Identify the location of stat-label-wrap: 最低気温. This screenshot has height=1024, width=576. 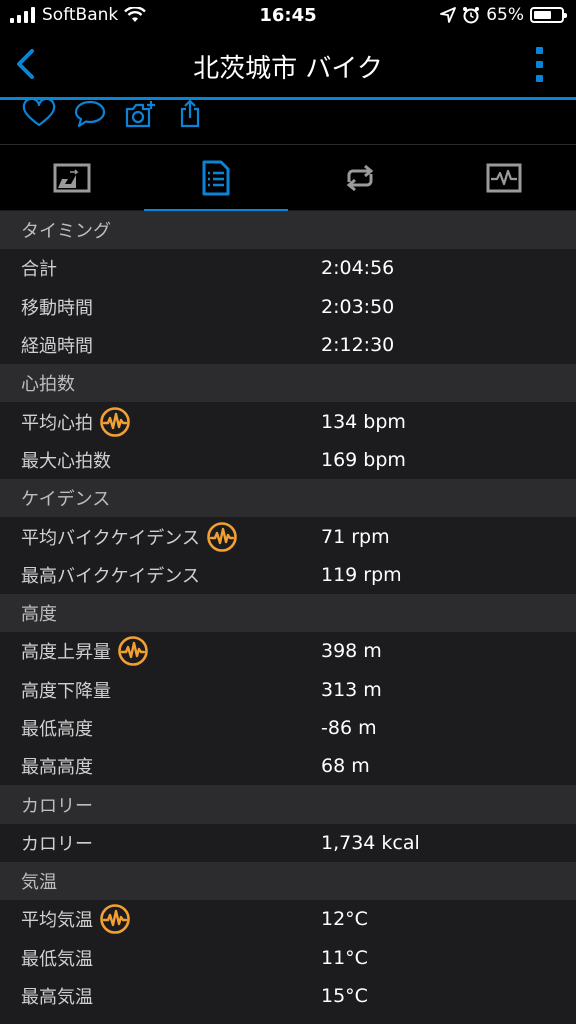
(57, 958).